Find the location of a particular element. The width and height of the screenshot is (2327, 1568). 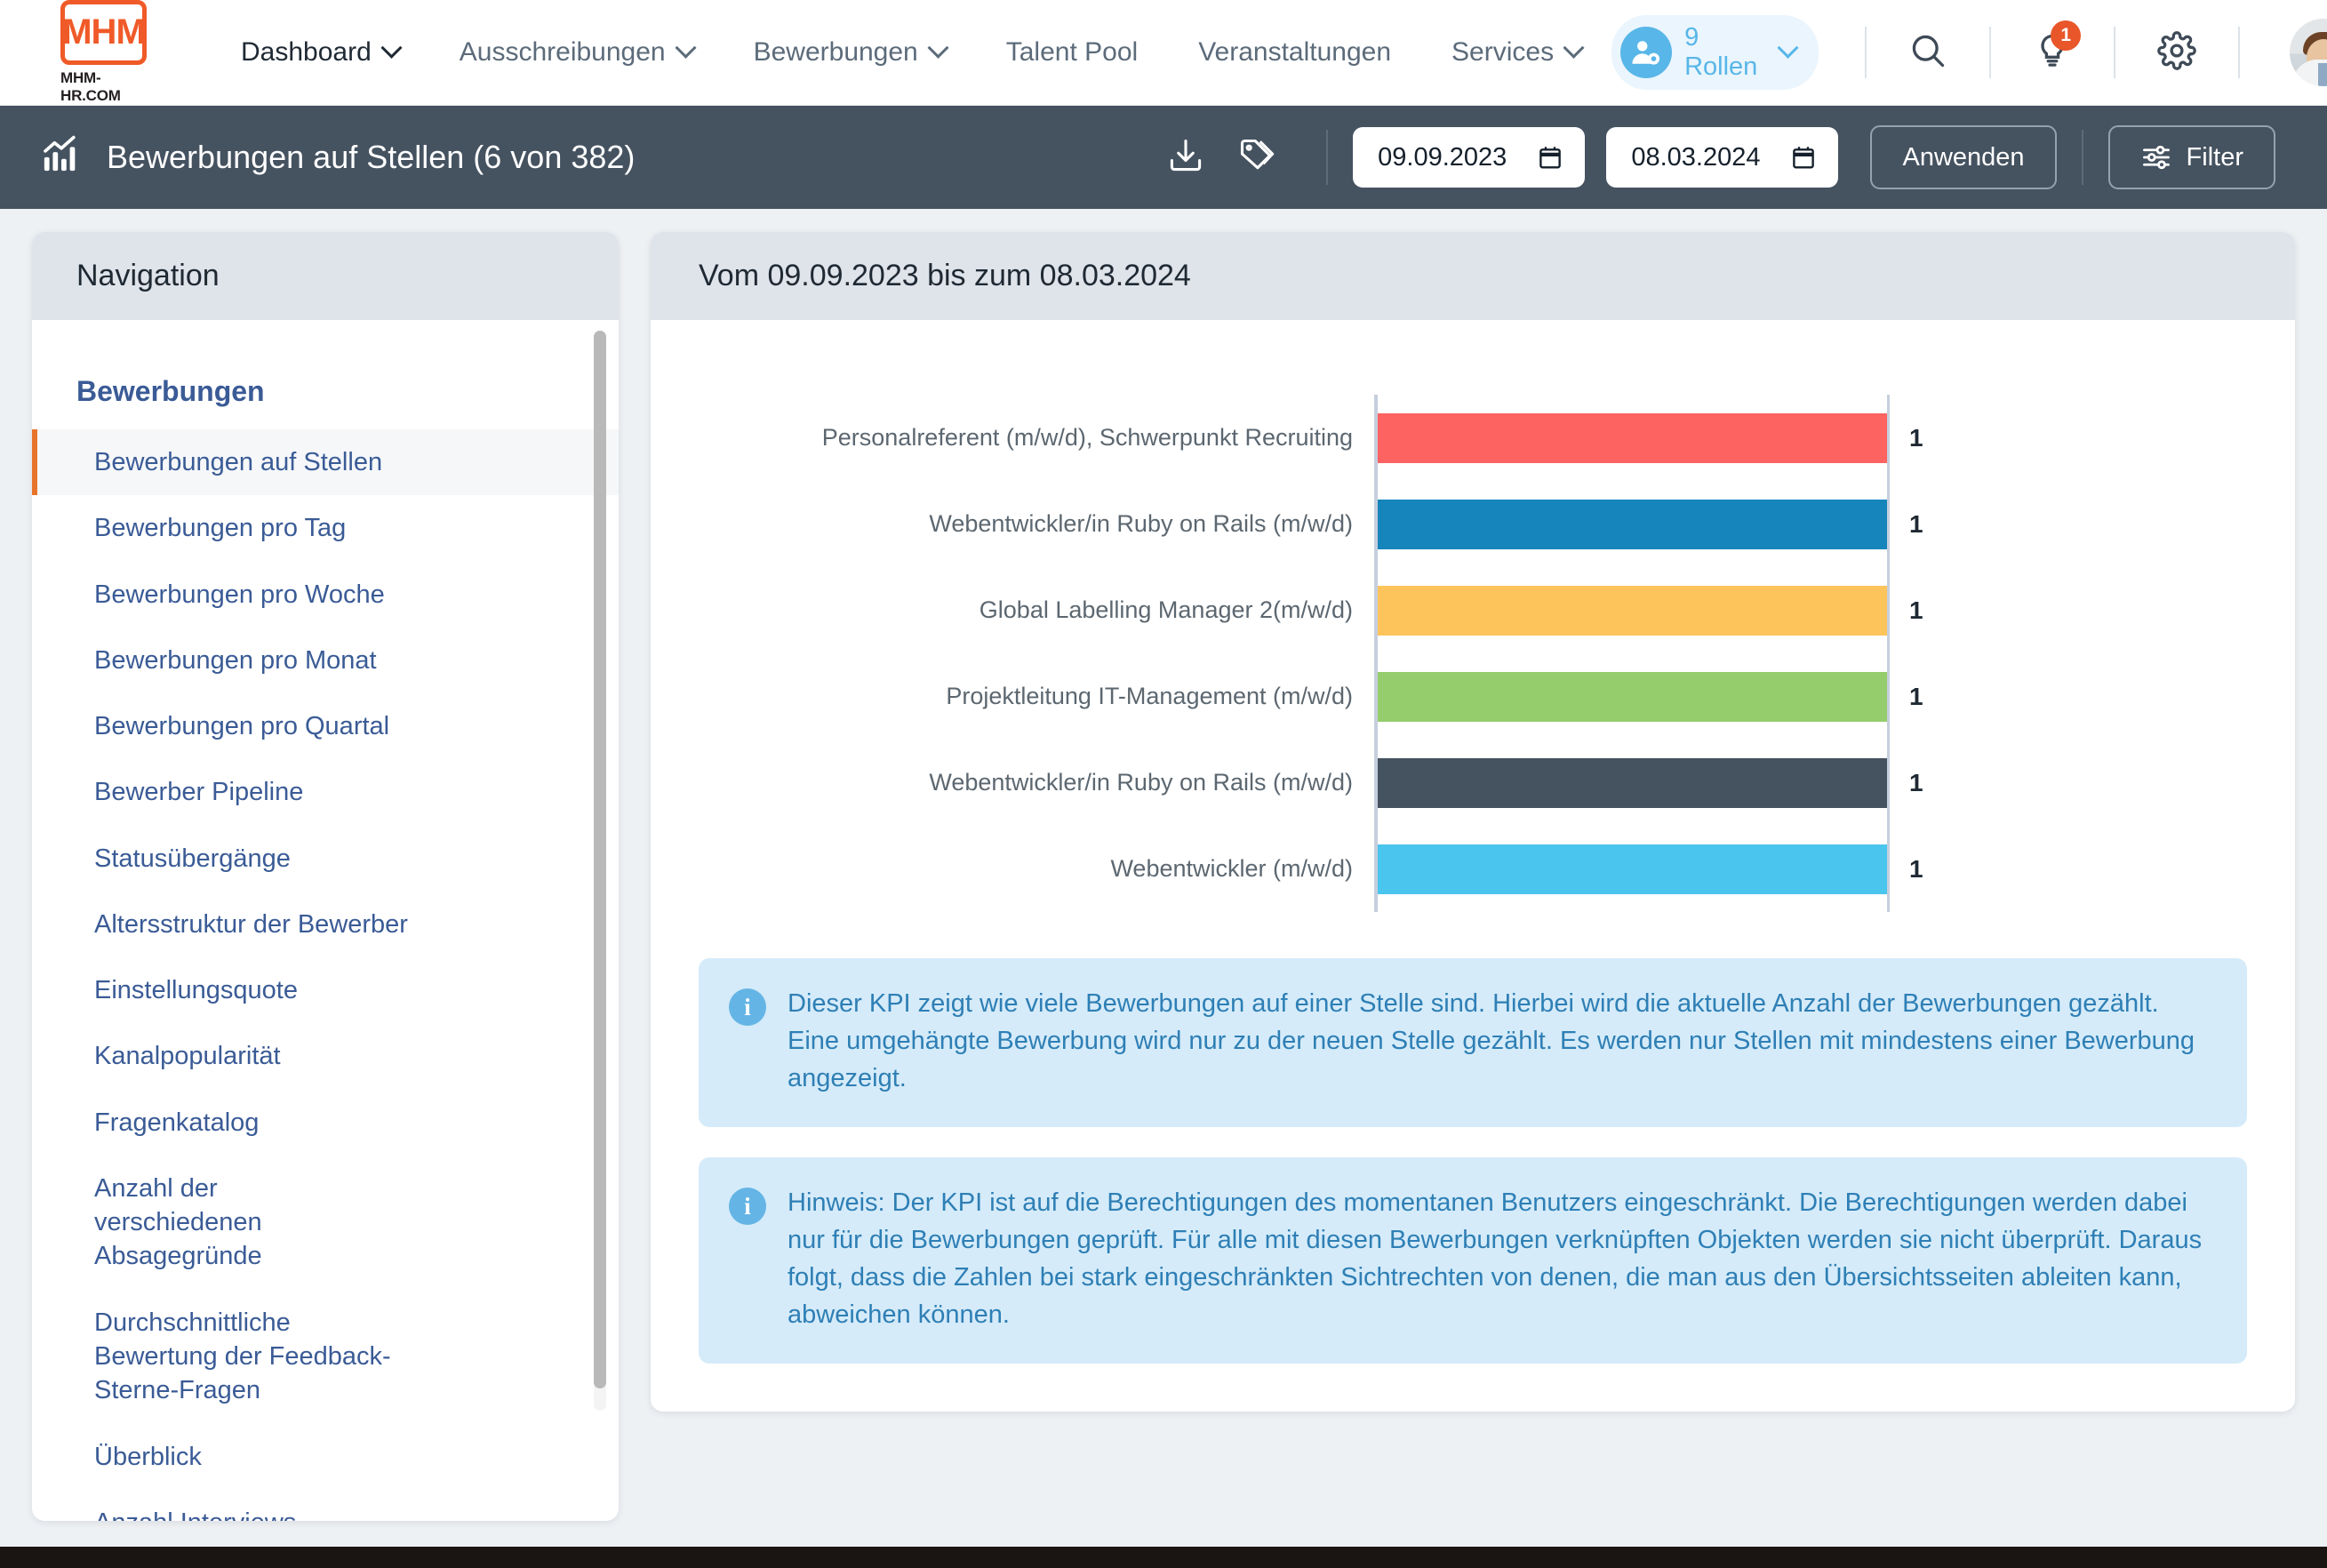

sidebar-item-bewerbungen-pro-tag: Bewerbungen pro Tag is located at coordinates (325, 528).